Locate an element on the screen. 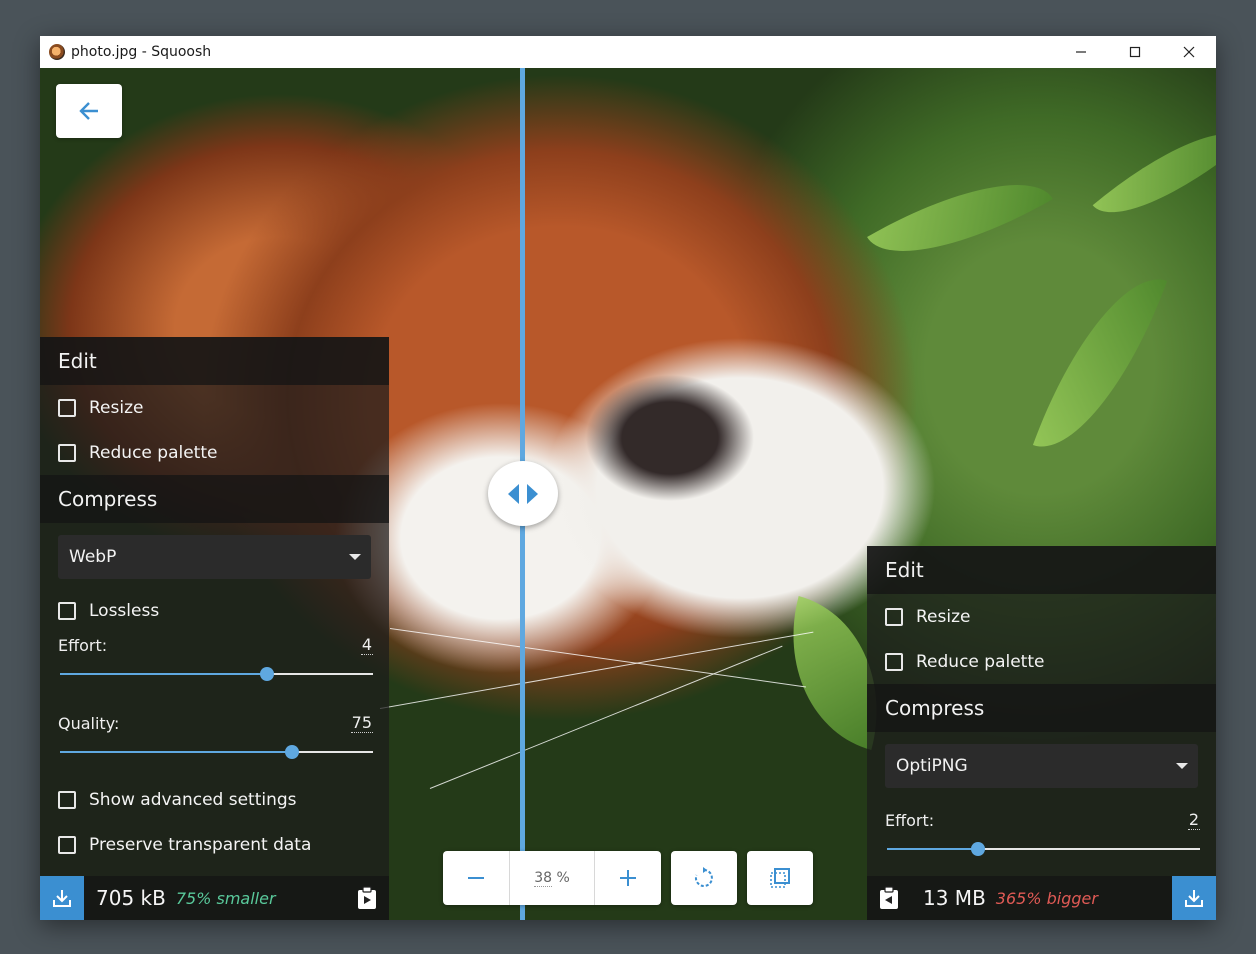 The width and height of the screenshot is (1256, 954). window-controls is located at coordinates (1135, 52).